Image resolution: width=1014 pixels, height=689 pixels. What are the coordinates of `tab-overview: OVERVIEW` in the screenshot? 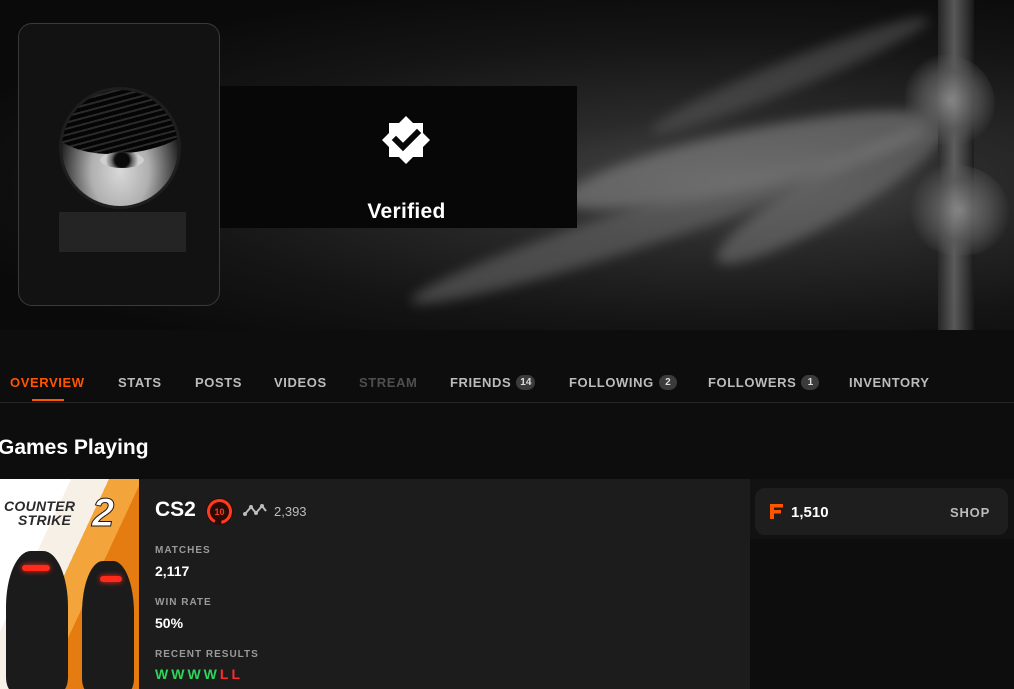 It's located at (47, 382).